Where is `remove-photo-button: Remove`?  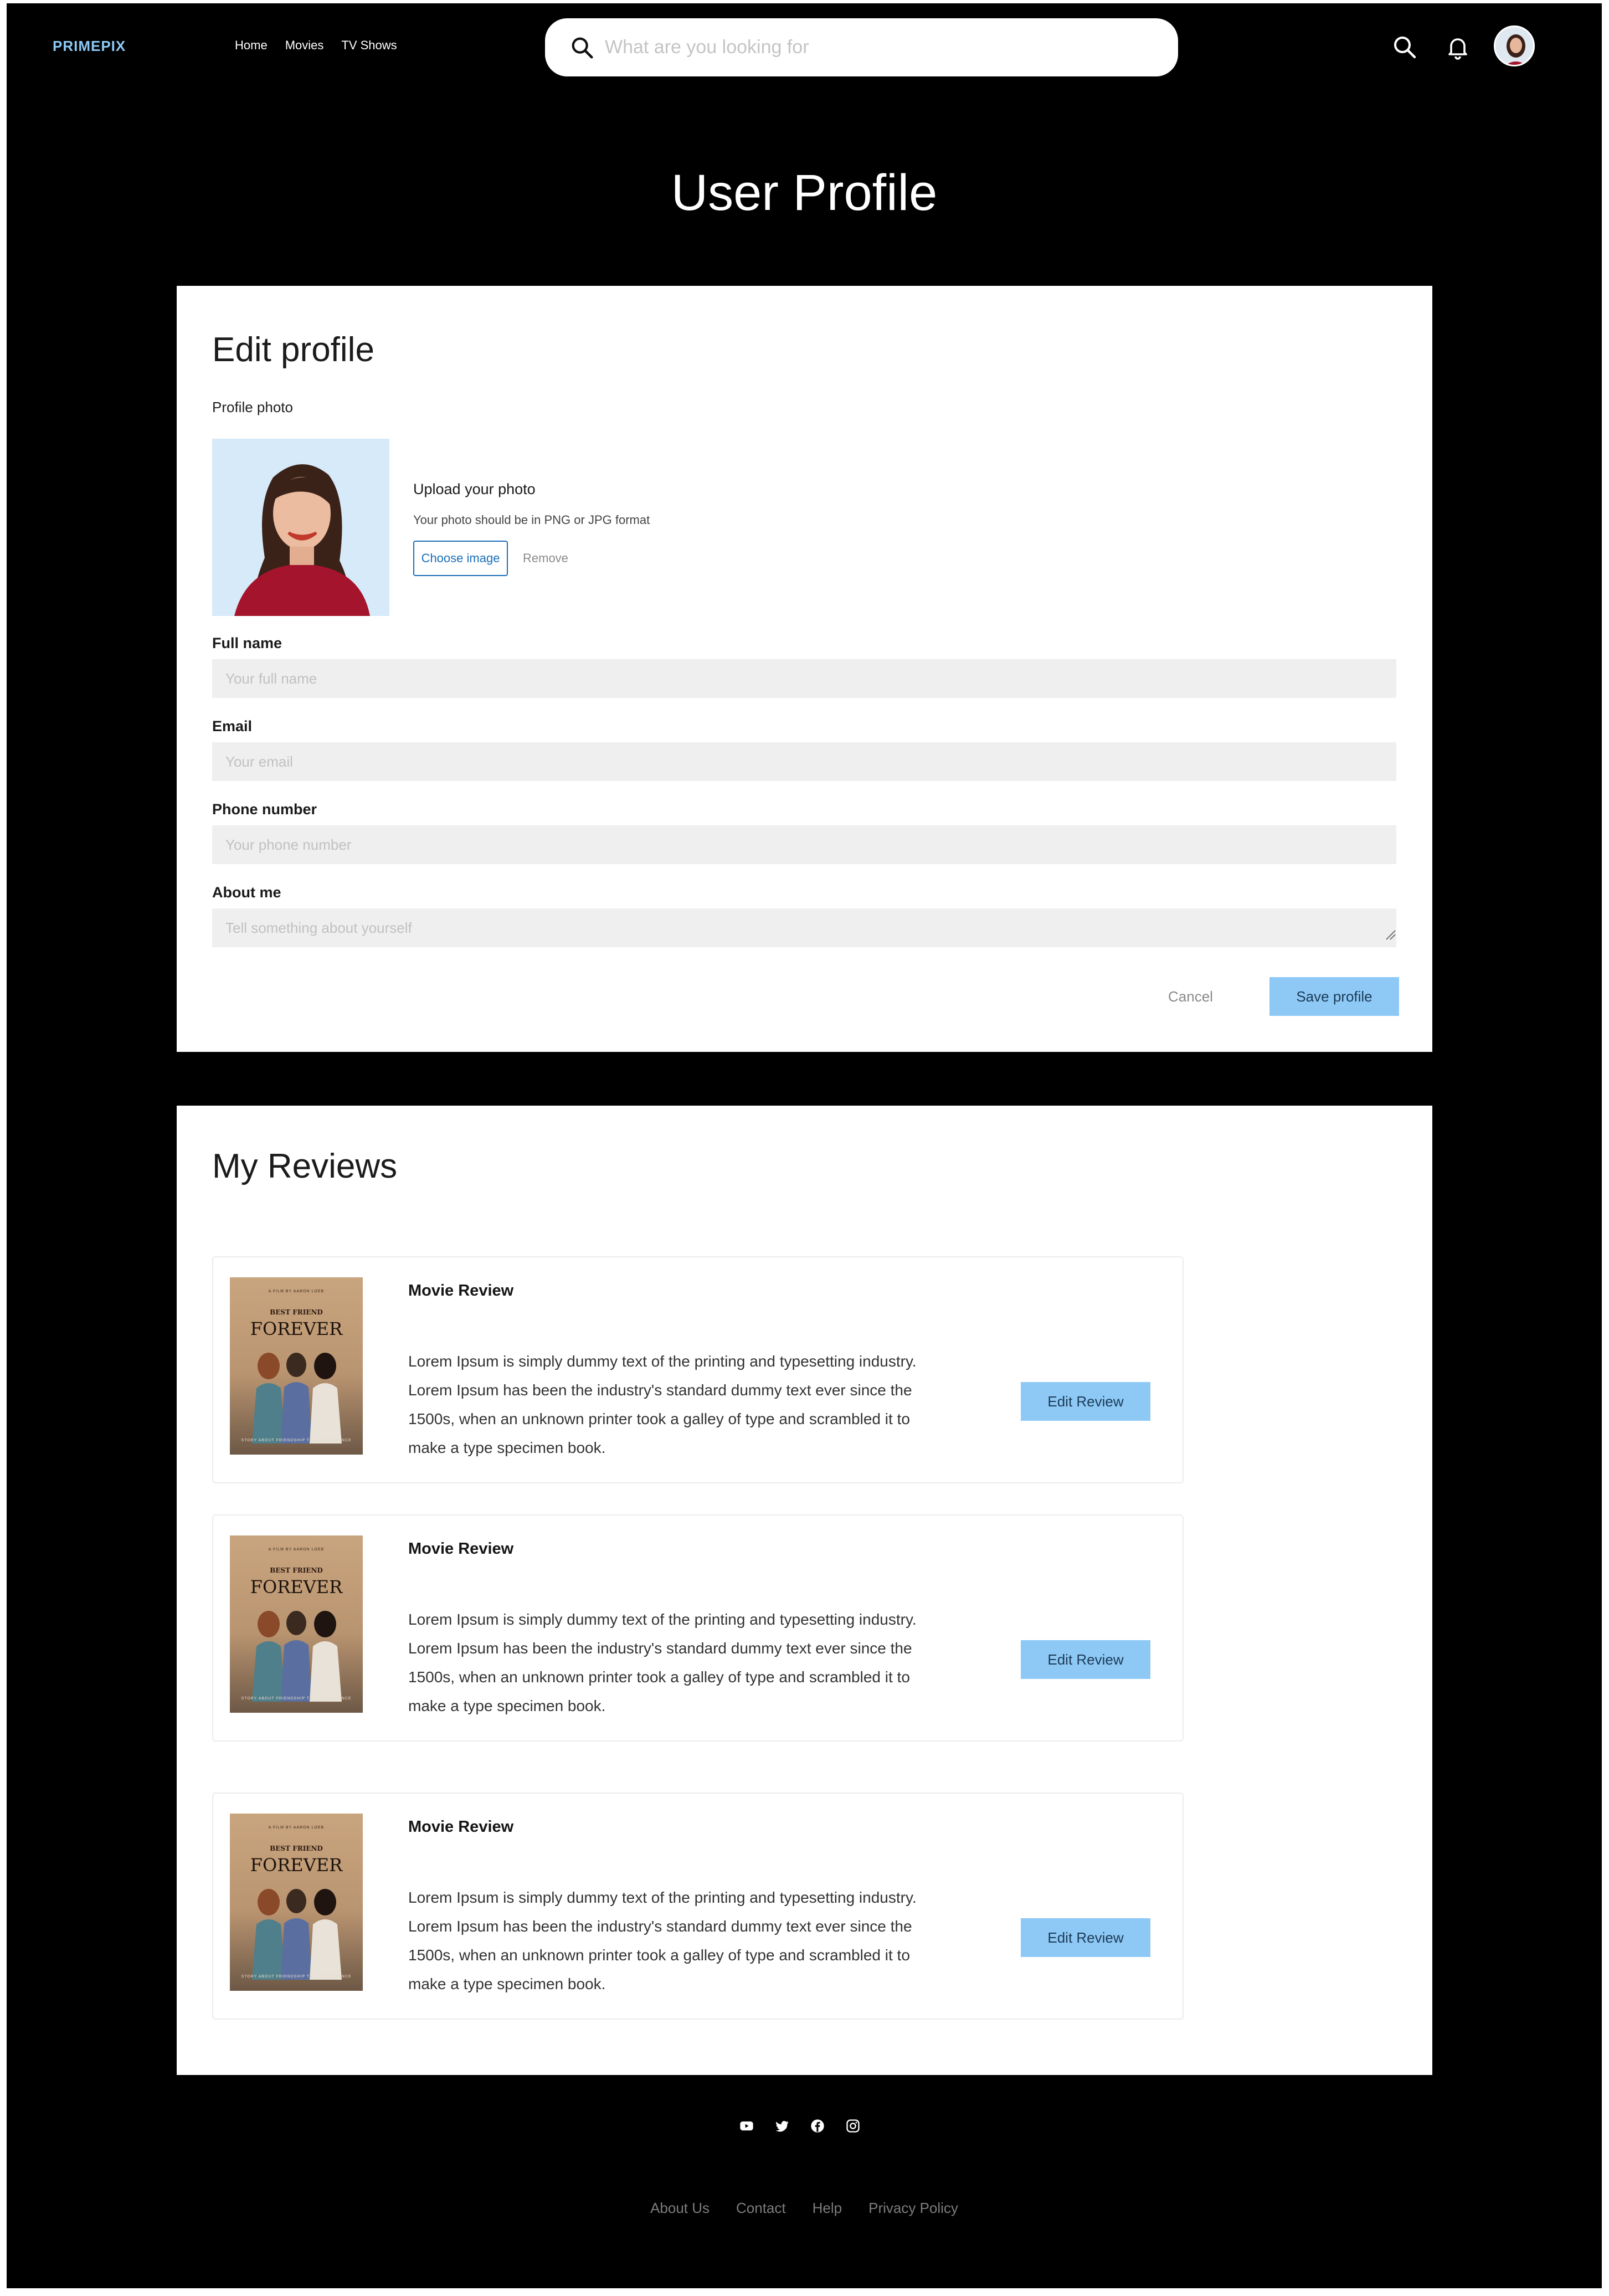
remove-photo-button: Remove is located at coordinates (545, 558).